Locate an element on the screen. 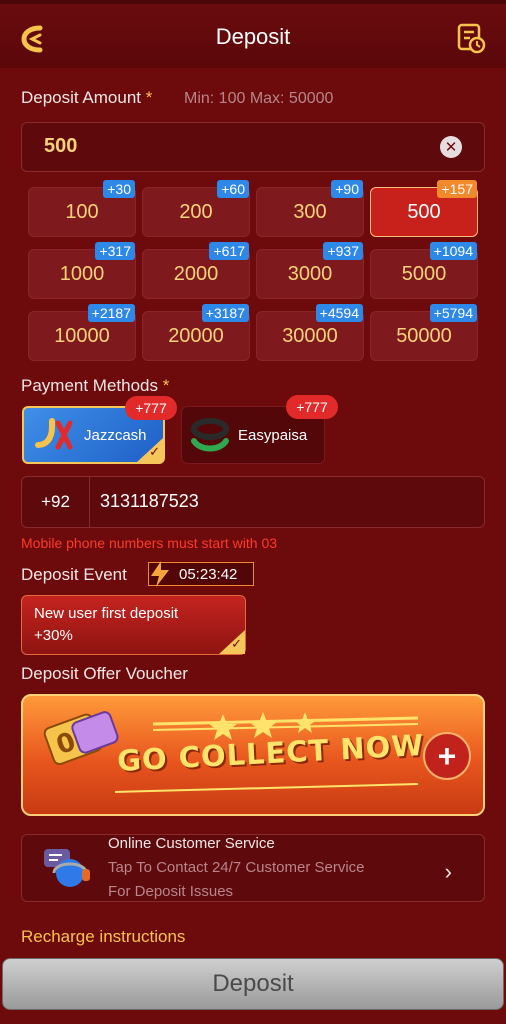 Image resolution: width=506 pixels, height=1024 pixels. chip-bonus-badge: +90 is located at coordinates (347, 189).